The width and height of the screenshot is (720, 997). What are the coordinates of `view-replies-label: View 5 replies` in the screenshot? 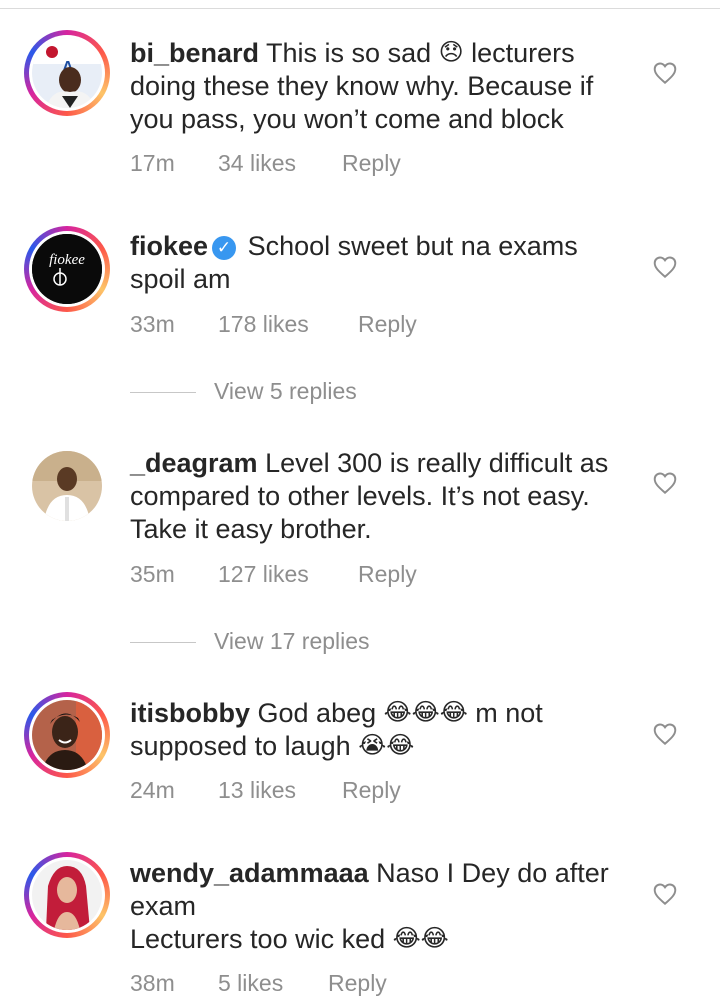 It's located at (285, 391).